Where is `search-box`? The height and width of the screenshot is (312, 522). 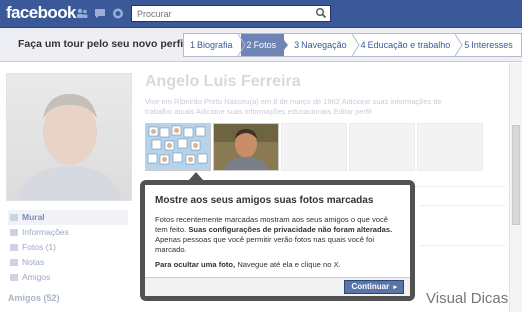 search-box is located at coordinates (231, 13).